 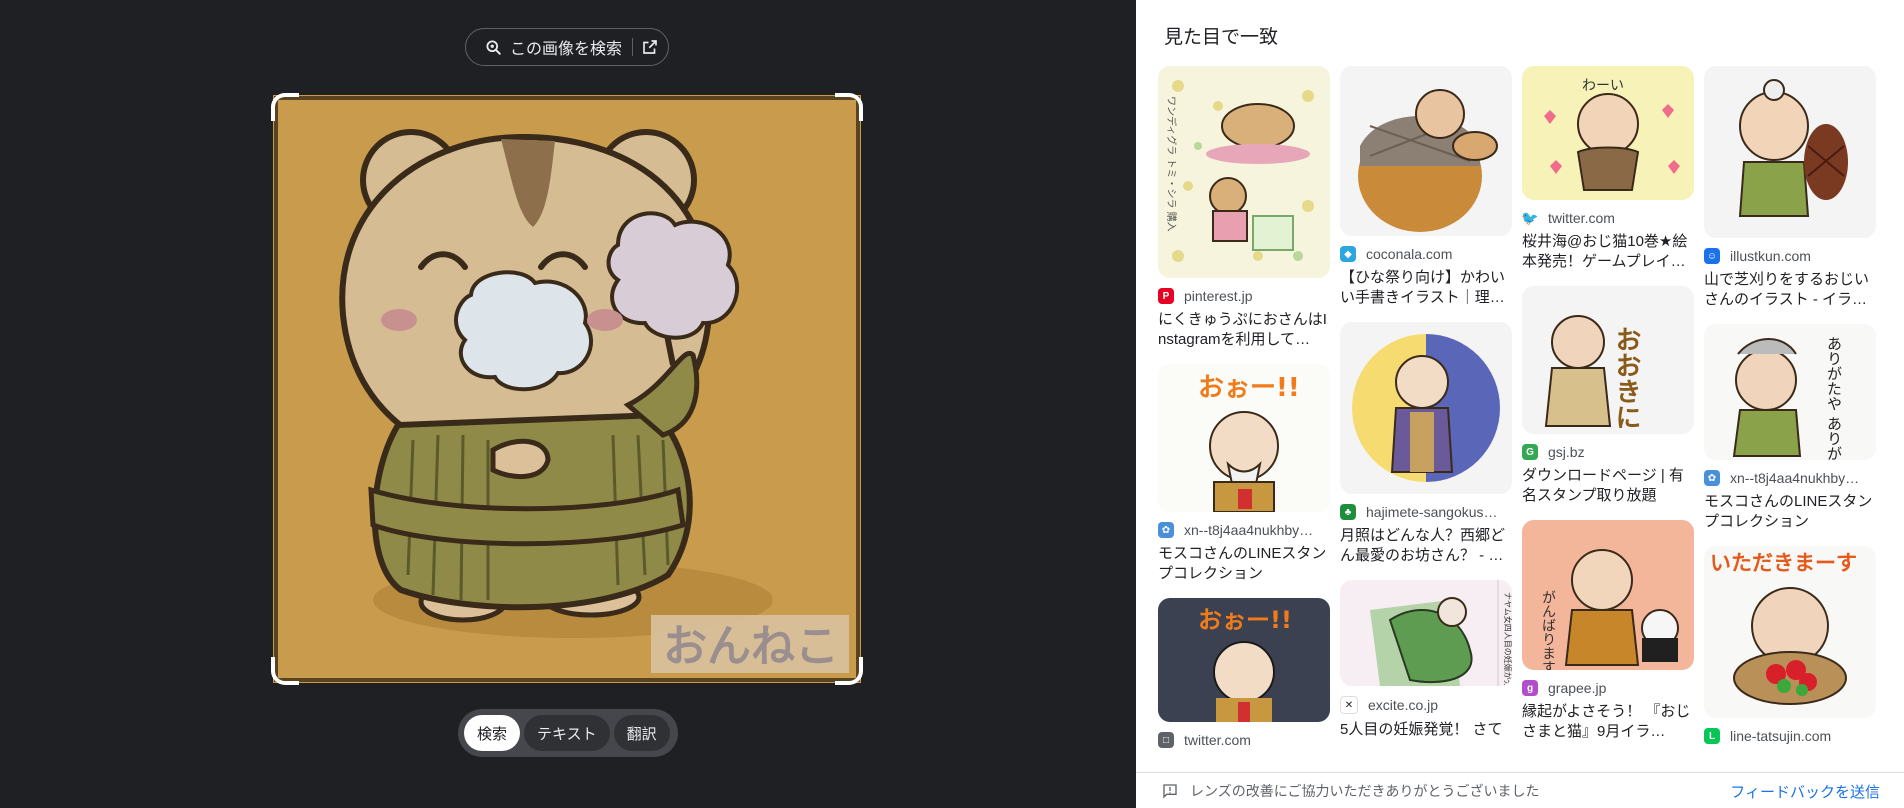 What do you see at coordinates (1790, 392) in the screenshot?
I see `result-thumbnail: ありがたや ありがたや` at bounding box center [1790, 392].